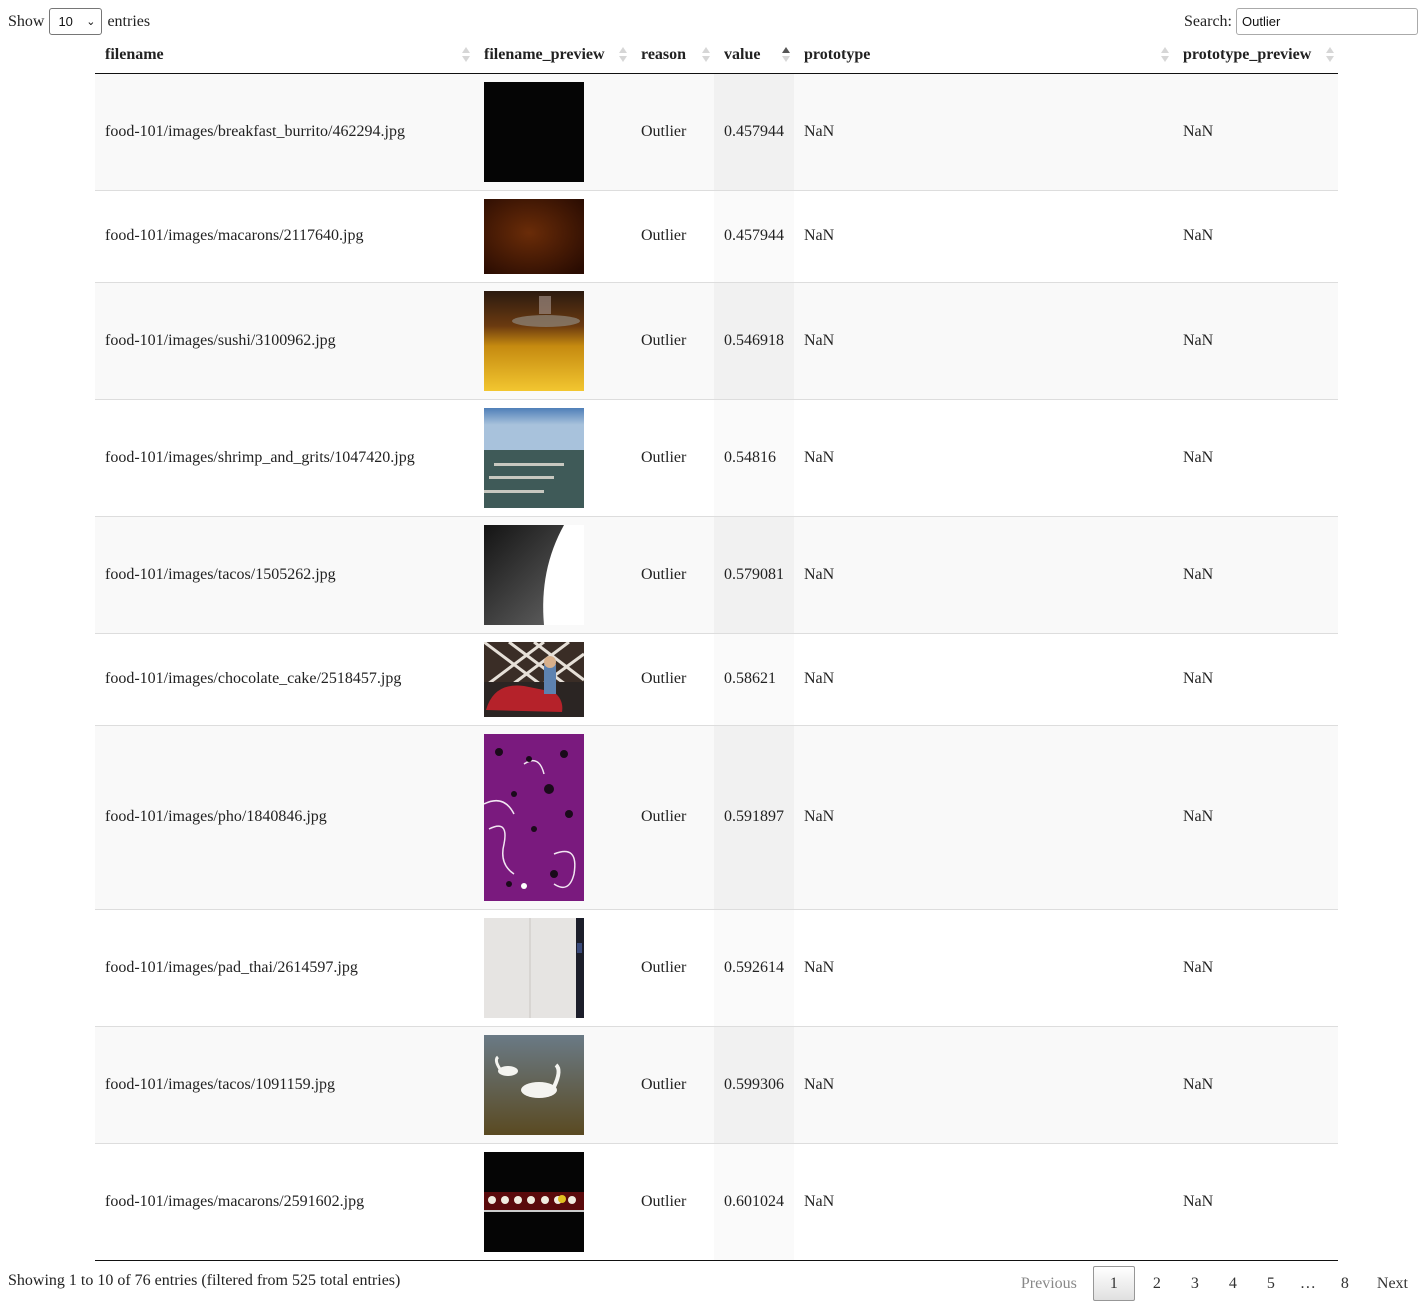 The height and width of the screenshot is (1309, 1418). What do you see at coordinates (284, 967) in the screenshot?
I see `filename-cell: food-101/images/pad_thai/2614597.jpg` at bounding box center [284, 967].